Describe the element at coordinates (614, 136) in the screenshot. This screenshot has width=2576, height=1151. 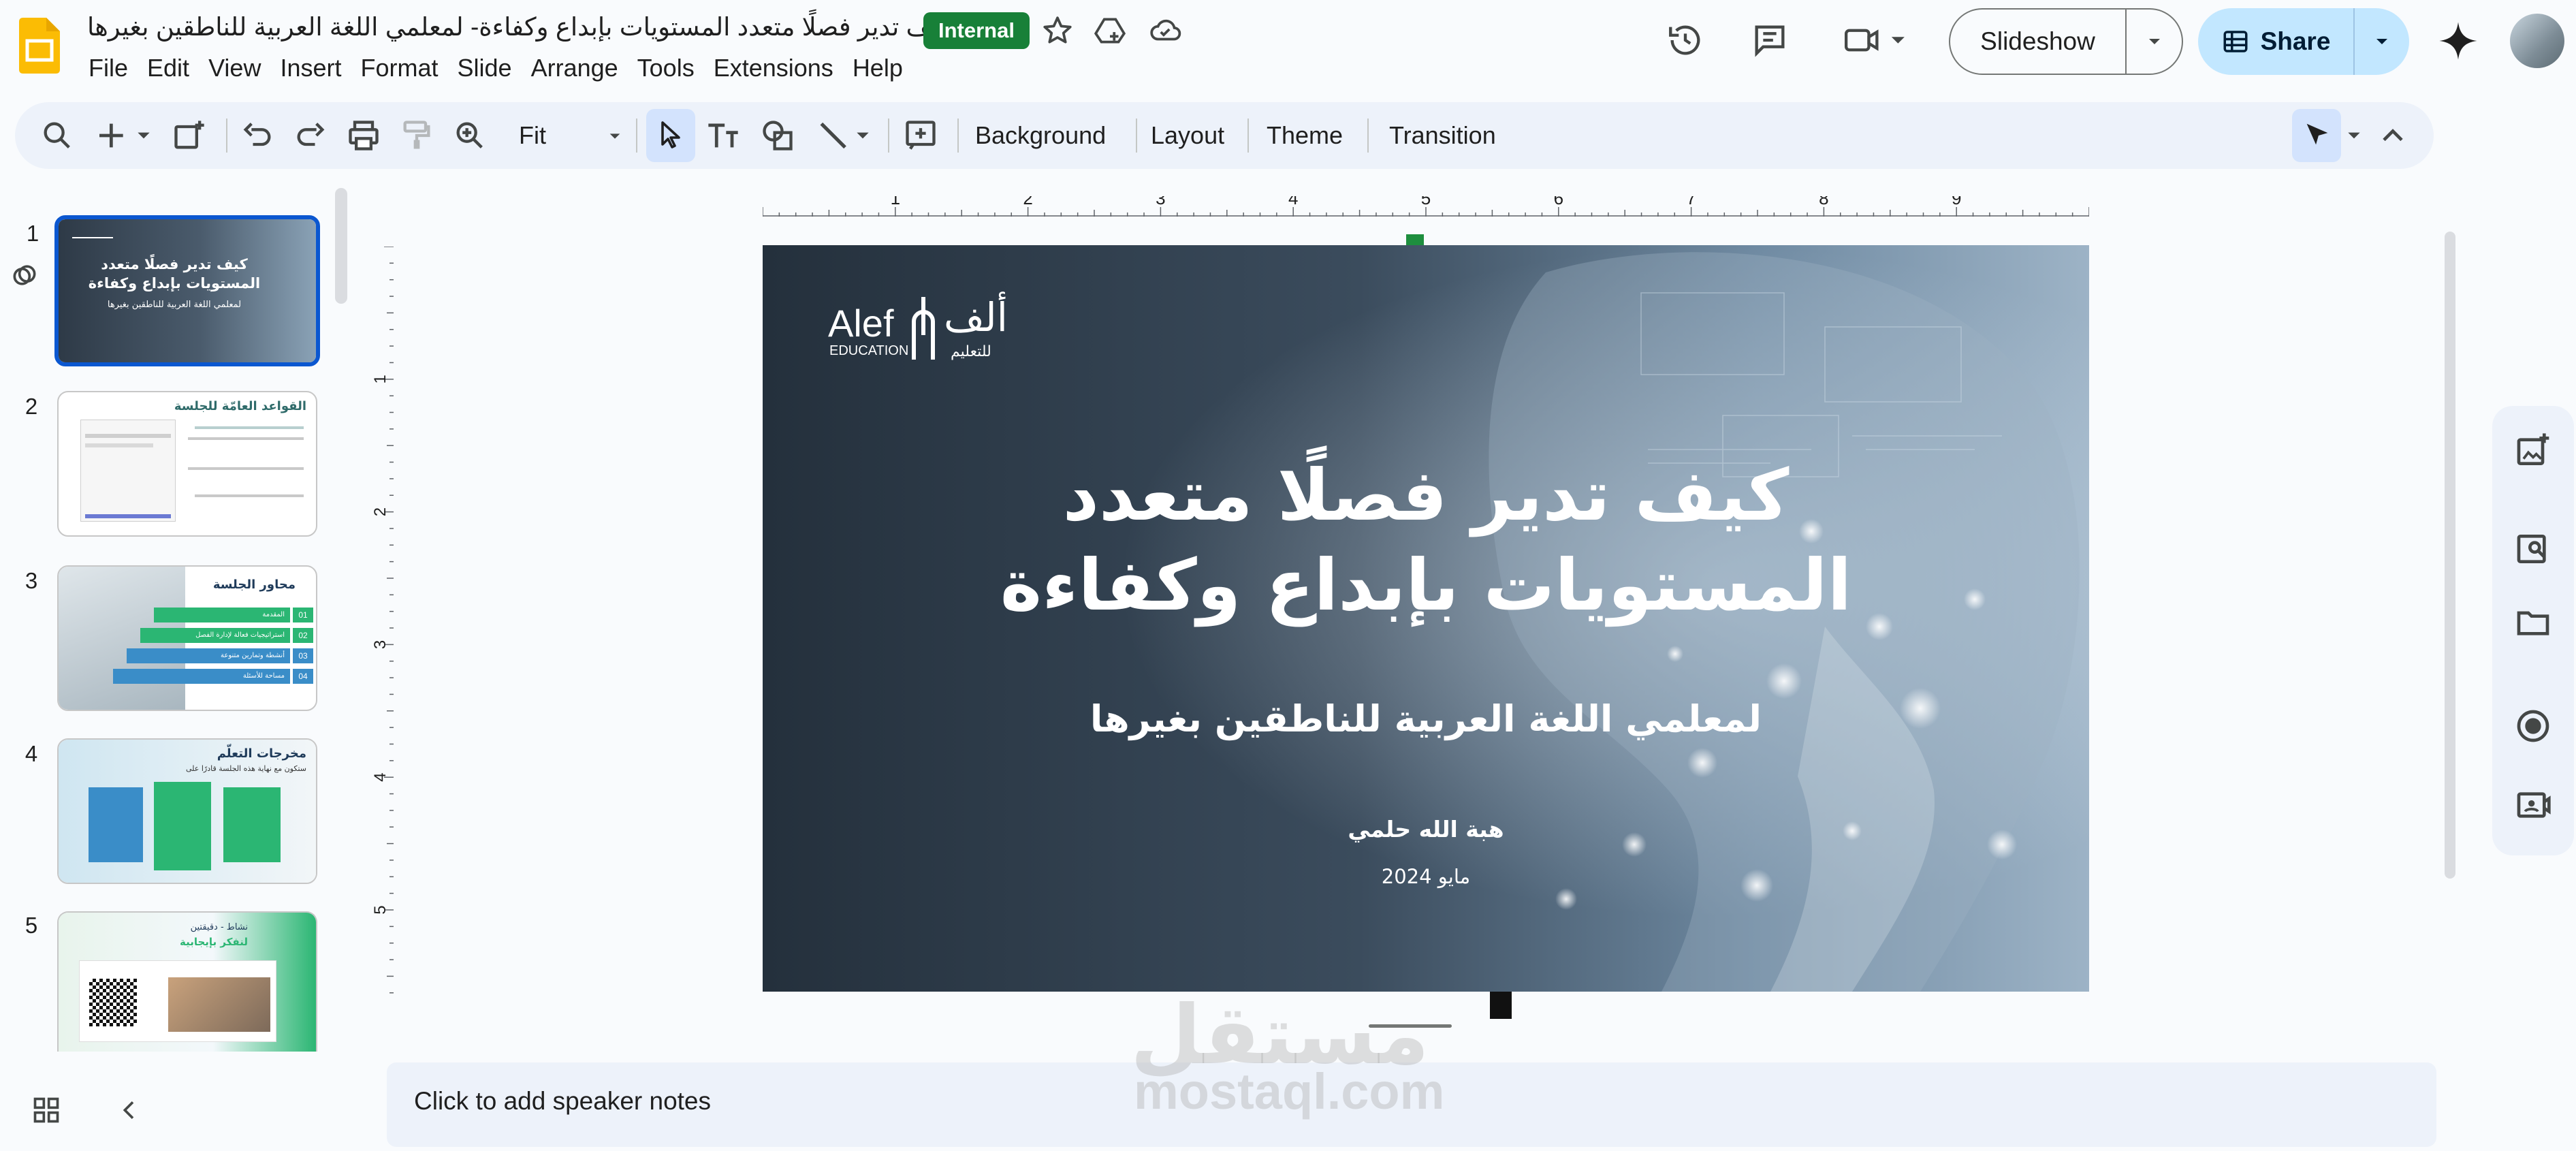
I see `zoom-caret-icon` at that location.